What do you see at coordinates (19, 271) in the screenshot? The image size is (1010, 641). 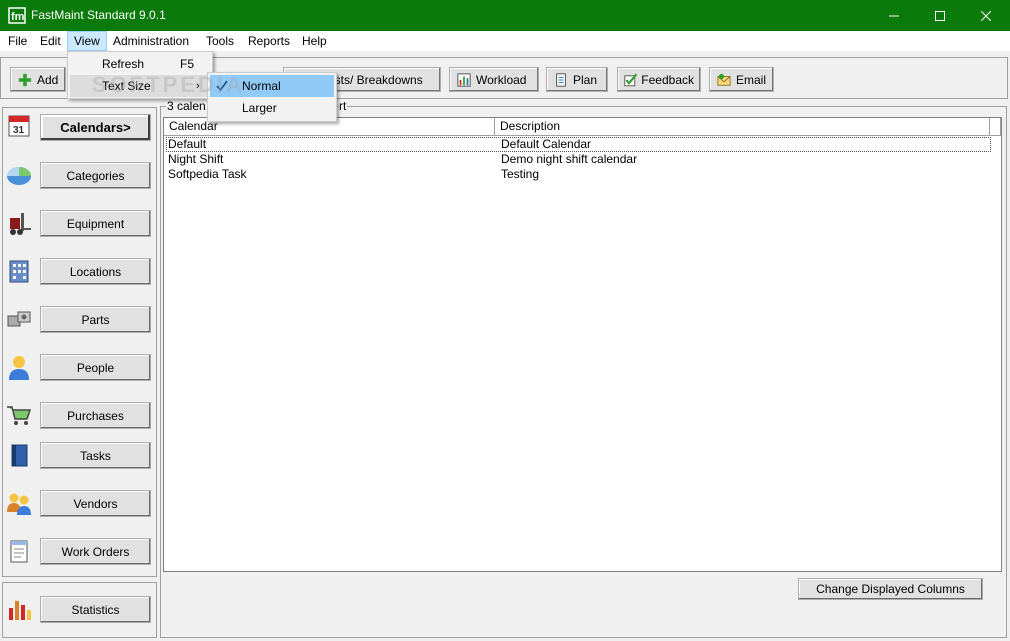 I see `building-icon` at bounding box center [19, 271].